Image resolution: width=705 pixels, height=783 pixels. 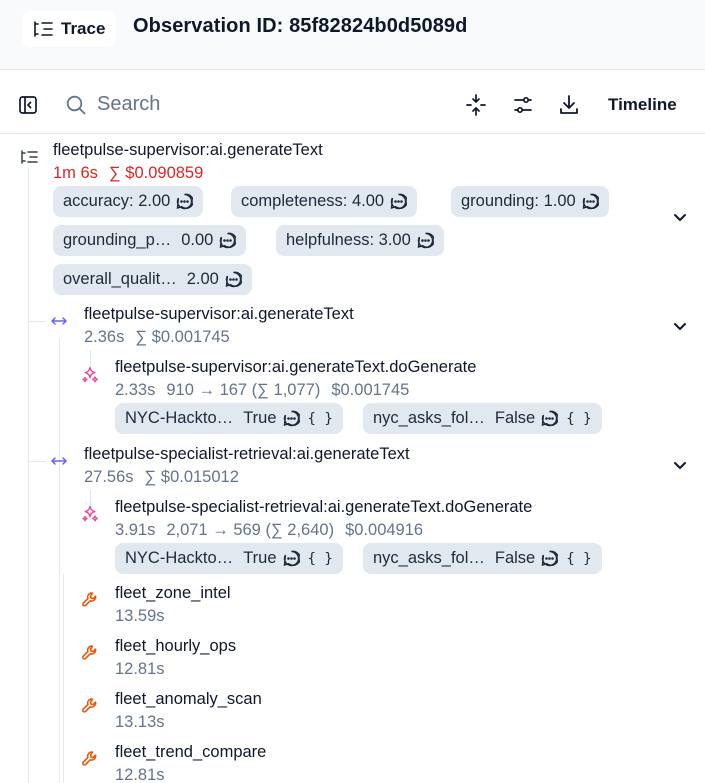 I want to click on span-duration: 27.56s, so click(x=109, y=477).